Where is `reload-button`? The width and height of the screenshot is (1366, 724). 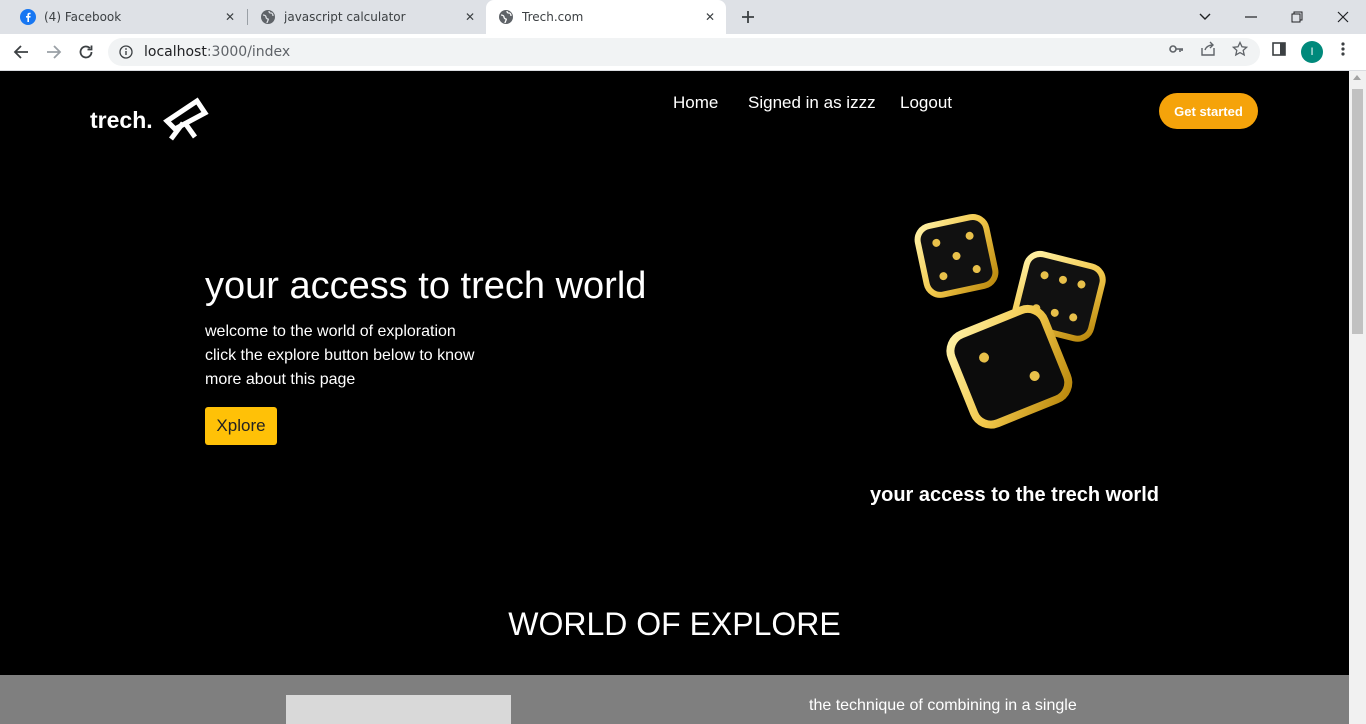
reload-button is located at coordinates (86, 52).